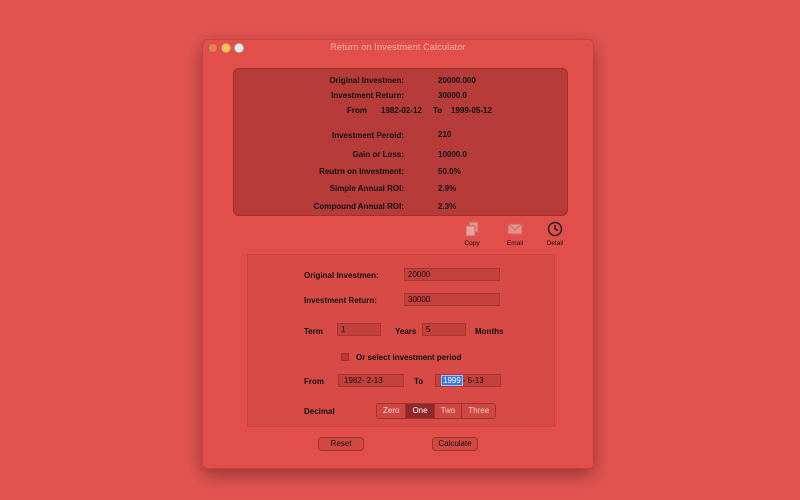 This screenshot has height=500, width=800. What do you see at coordinates (452, 154) in the screenshot?
I see `result-gain-value: 10000.0` at bounding box center [452, 154].